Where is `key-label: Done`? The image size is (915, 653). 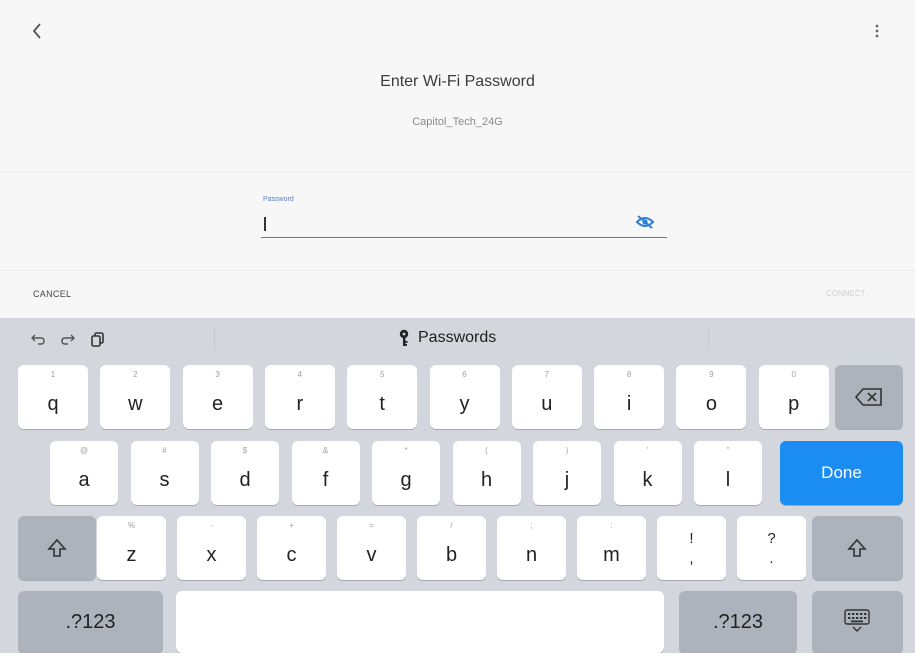
key-label: Done is located at coordinates (841, 472).